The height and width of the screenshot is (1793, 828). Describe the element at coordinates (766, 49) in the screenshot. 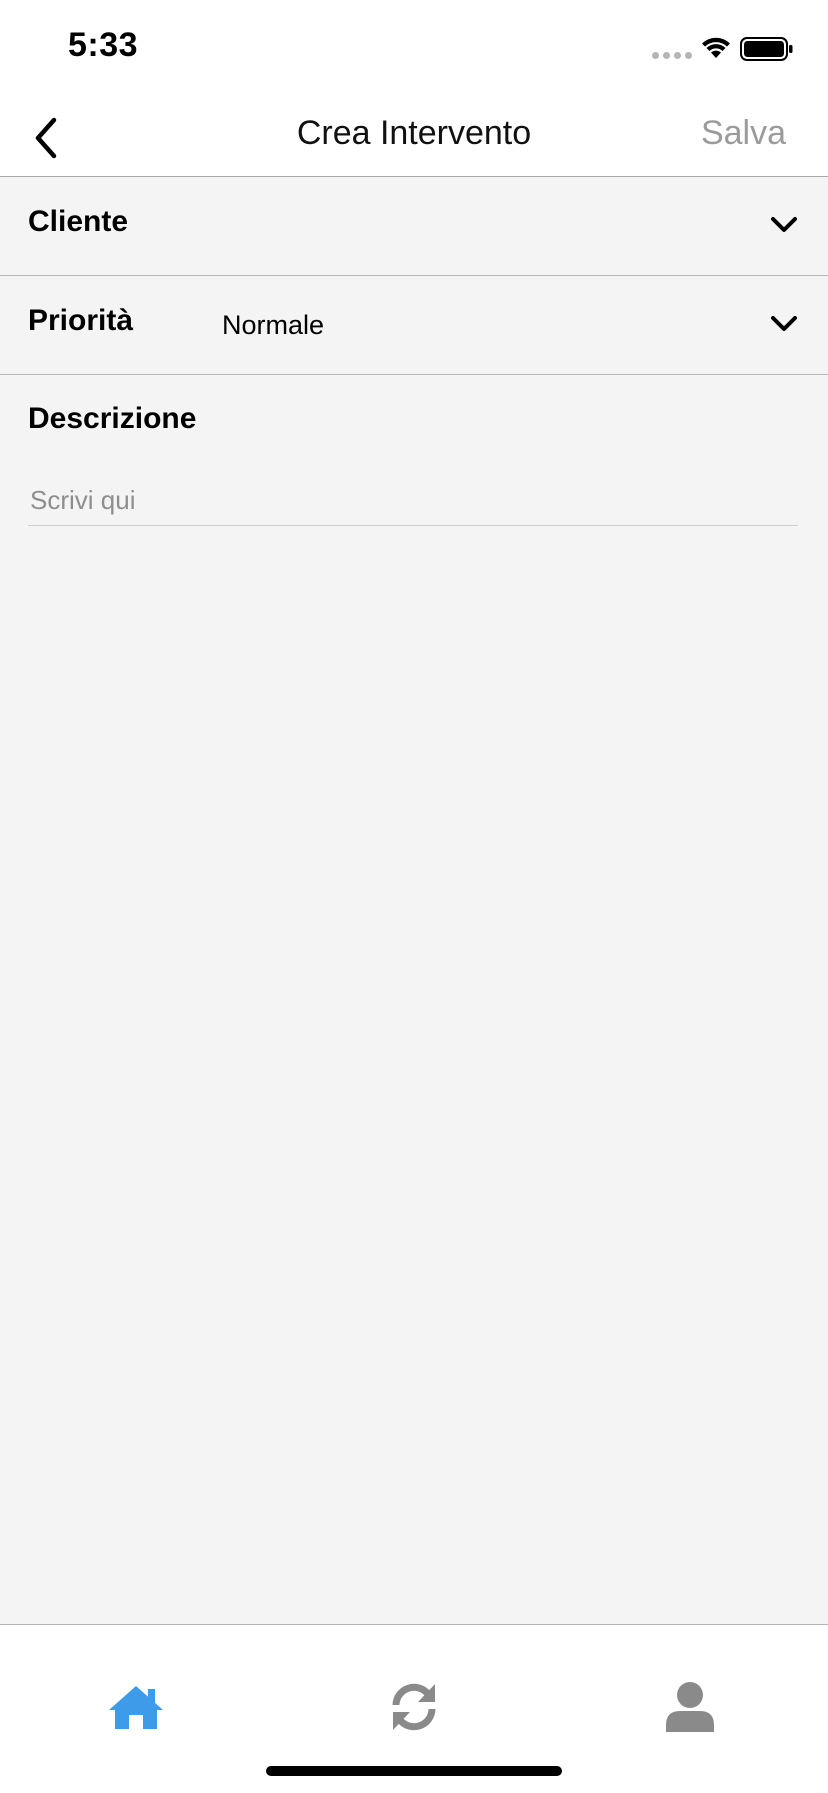

I see `battery-icon` at that location.